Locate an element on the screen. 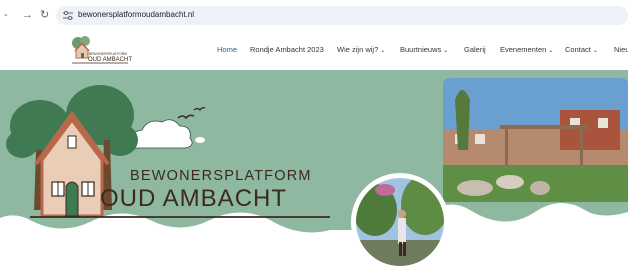  nav-item-label: Wie zijn wij? is located at coordinates (358, 49).